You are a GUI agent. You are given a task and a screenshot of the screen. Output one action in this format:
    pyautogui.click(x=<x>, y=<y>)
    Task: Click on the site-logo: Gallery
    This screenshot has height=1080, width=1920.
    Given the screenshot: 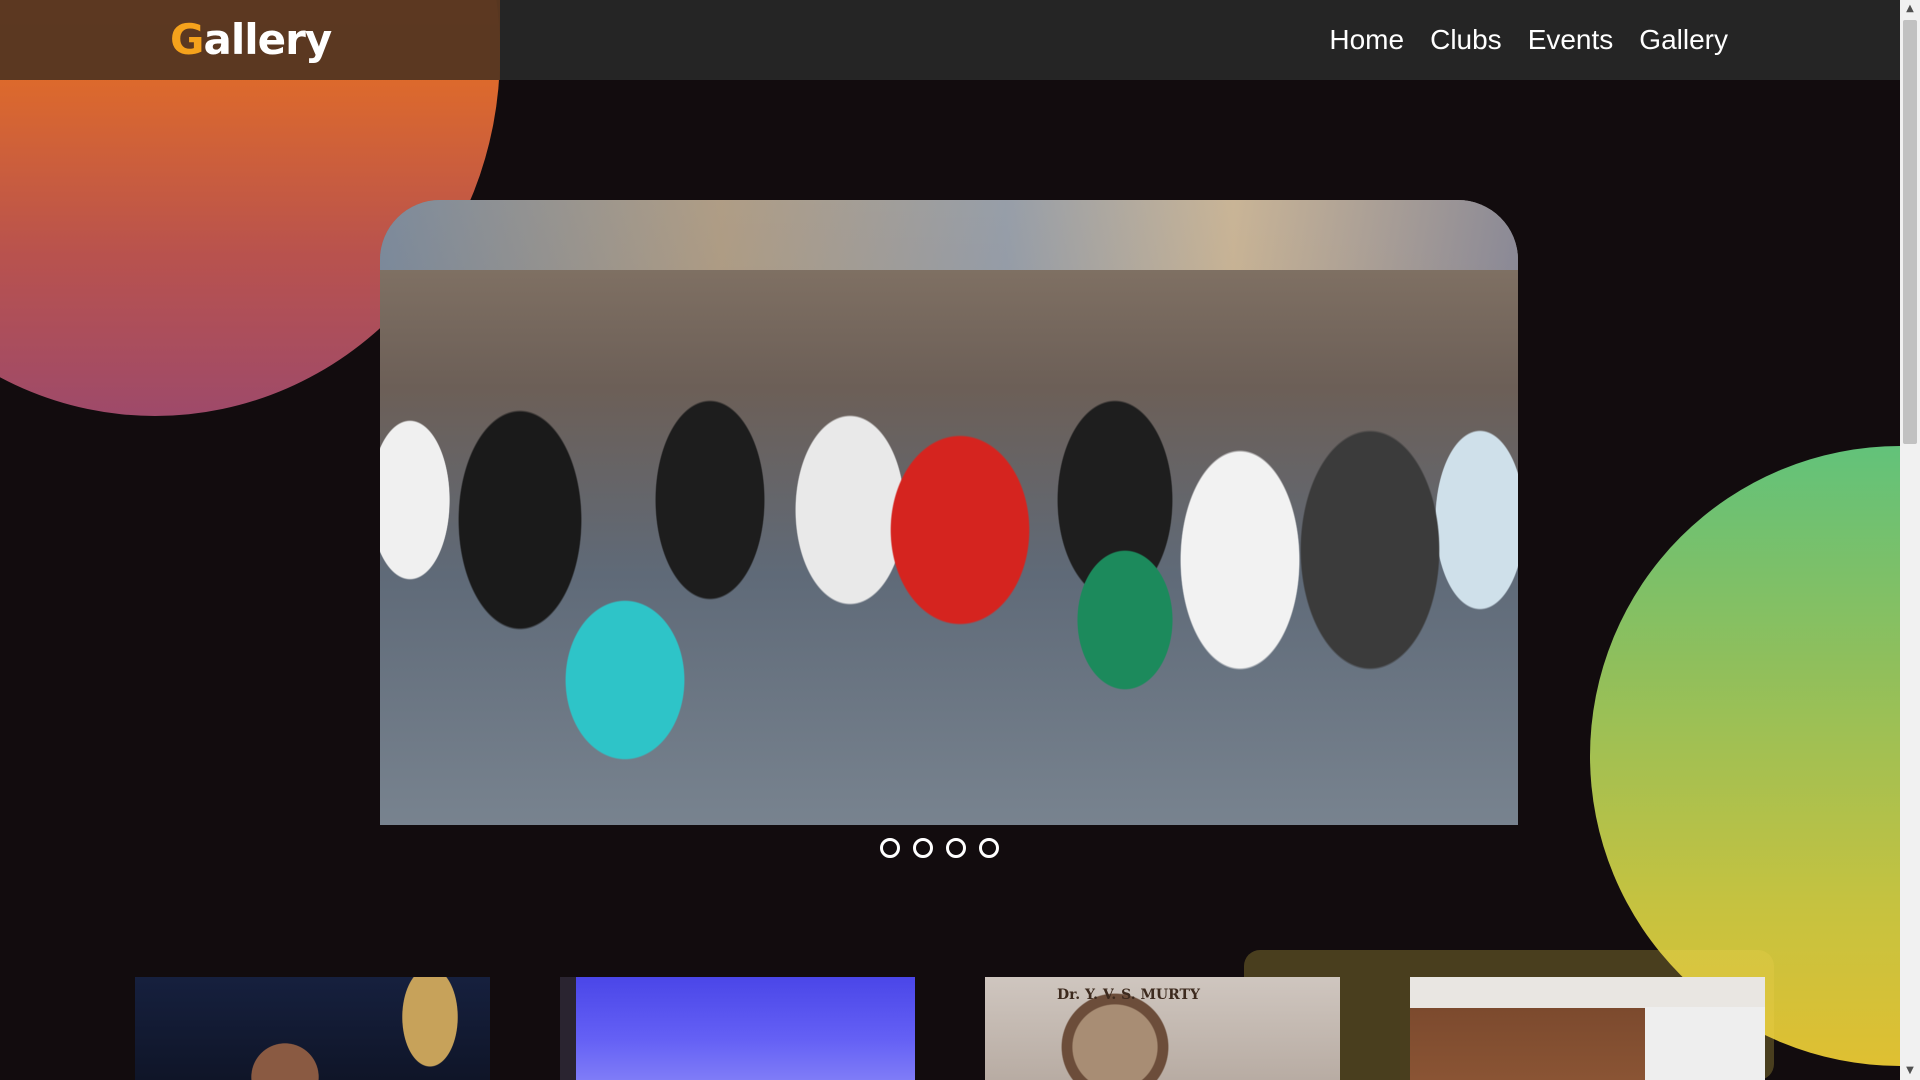 What is the action you would take?
    pyautogui.click(x=251, y=40)
    